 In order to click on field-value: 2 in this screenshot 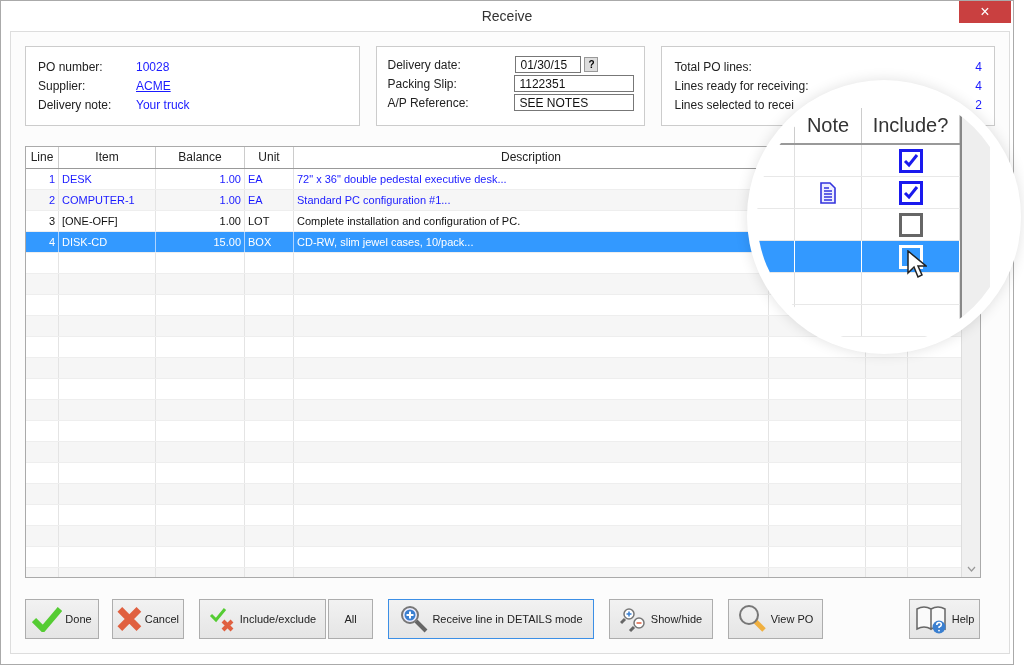, I will do `click(978, 105)`.